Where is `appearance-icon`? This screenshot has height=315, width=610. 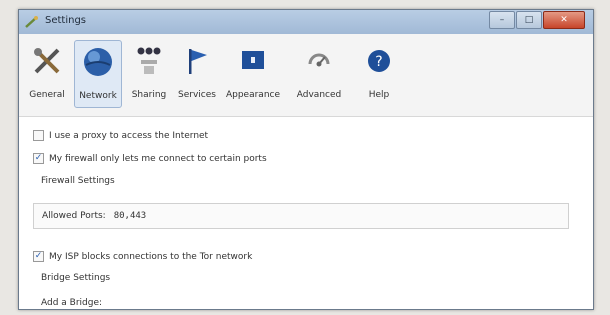
appearance-icon is located at coordinates (253, 60).